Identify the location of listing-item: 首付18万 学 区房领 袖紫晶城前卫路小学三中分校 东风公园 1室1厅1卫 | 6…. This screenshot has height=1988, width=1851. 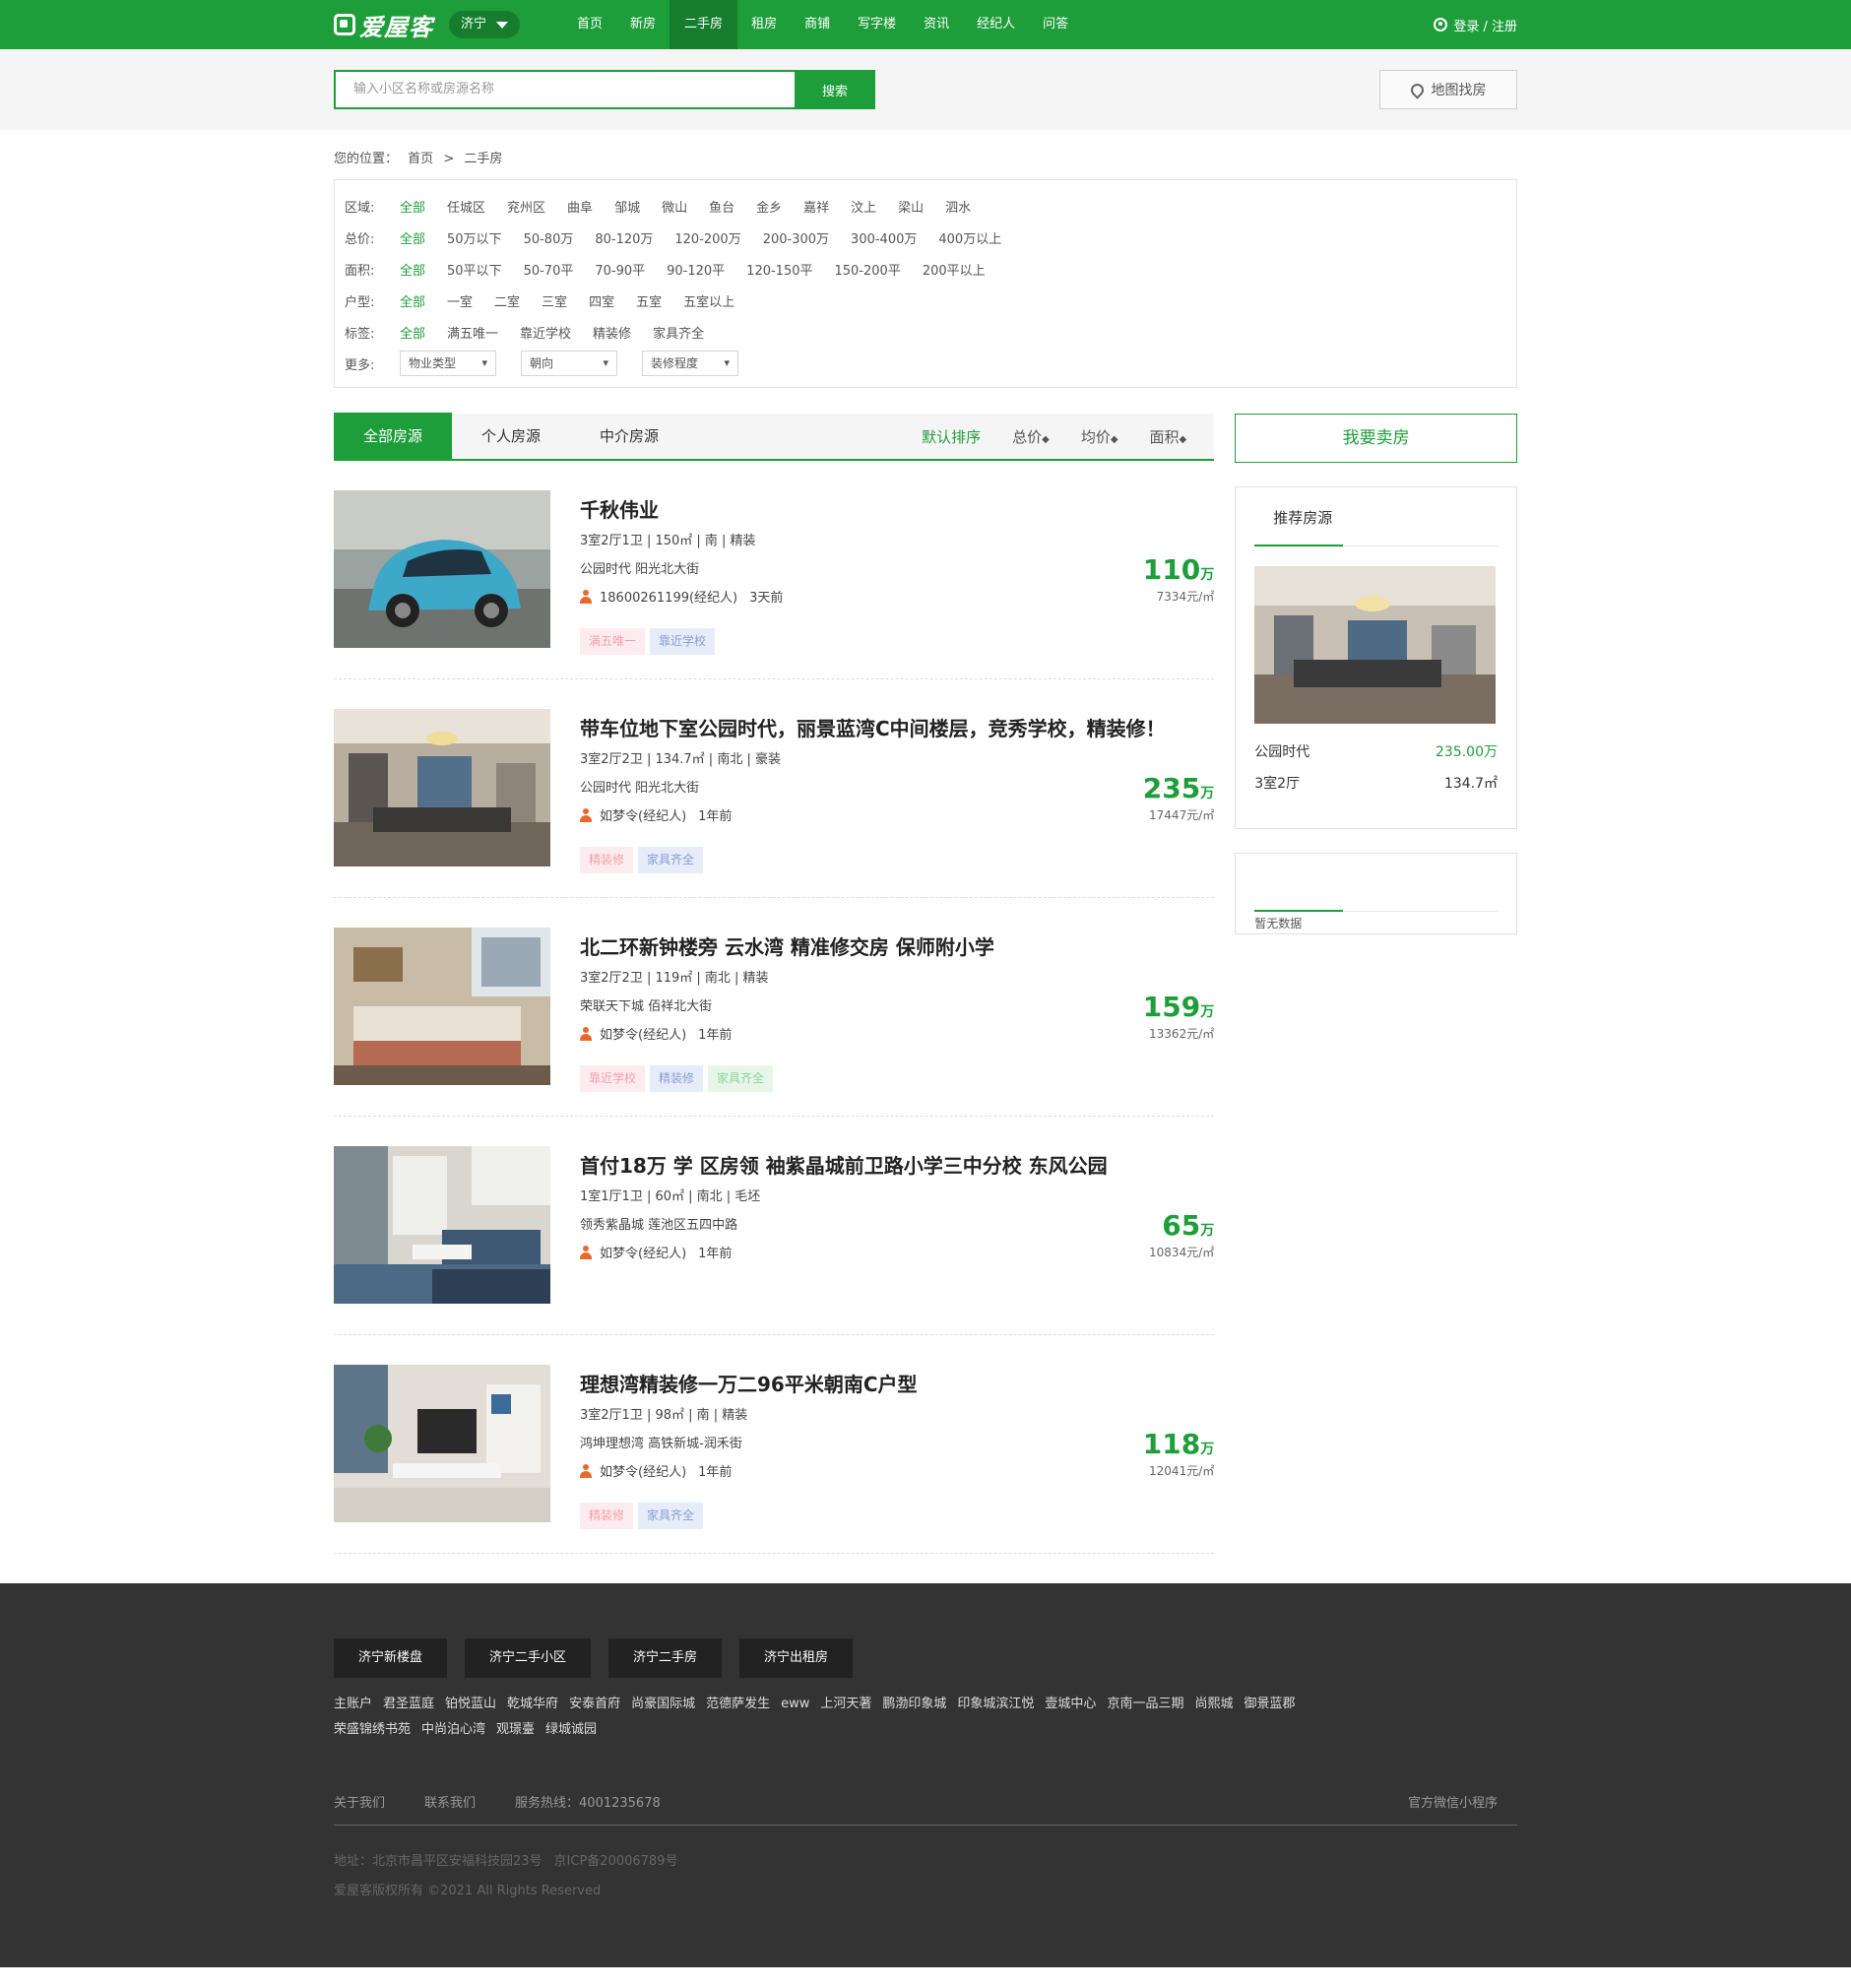
(775, 1226).